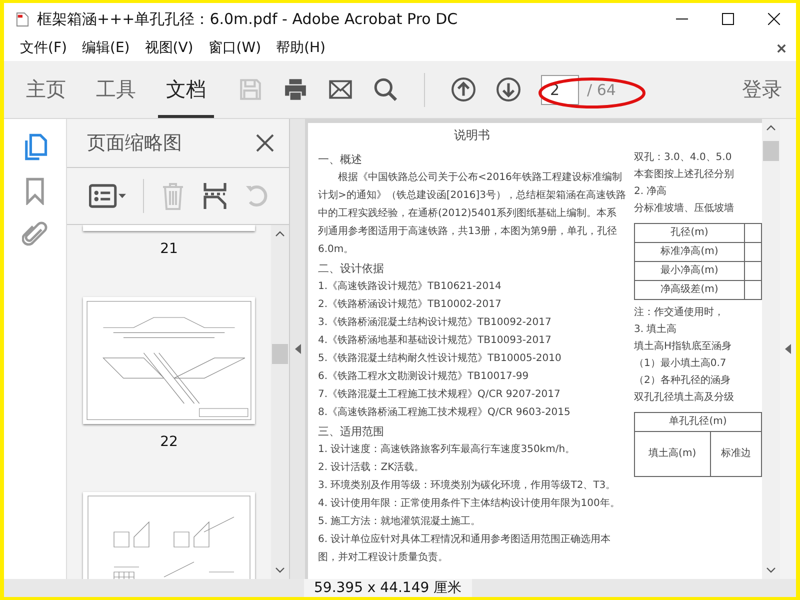 The image size is (800, 600). I want to click on collapse-arrow-icon, so click(297, 349).